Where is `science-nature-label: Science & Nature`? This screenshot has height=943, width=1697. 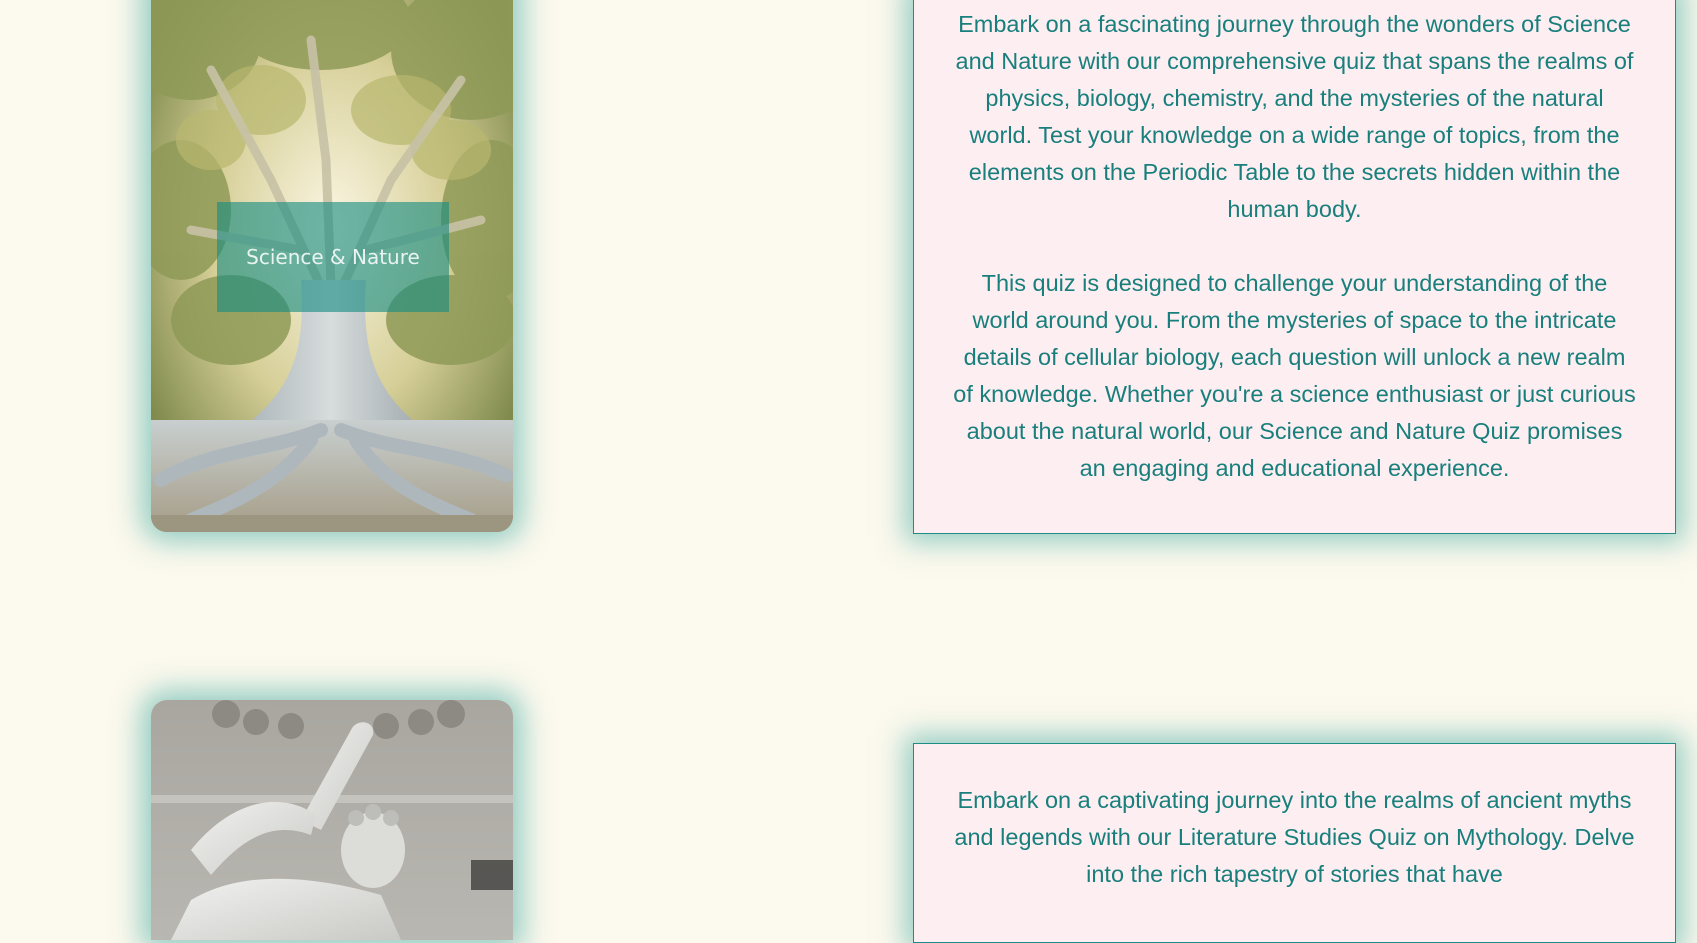
science-nature-label: Science & Nature is located at coordinates (333, 257).